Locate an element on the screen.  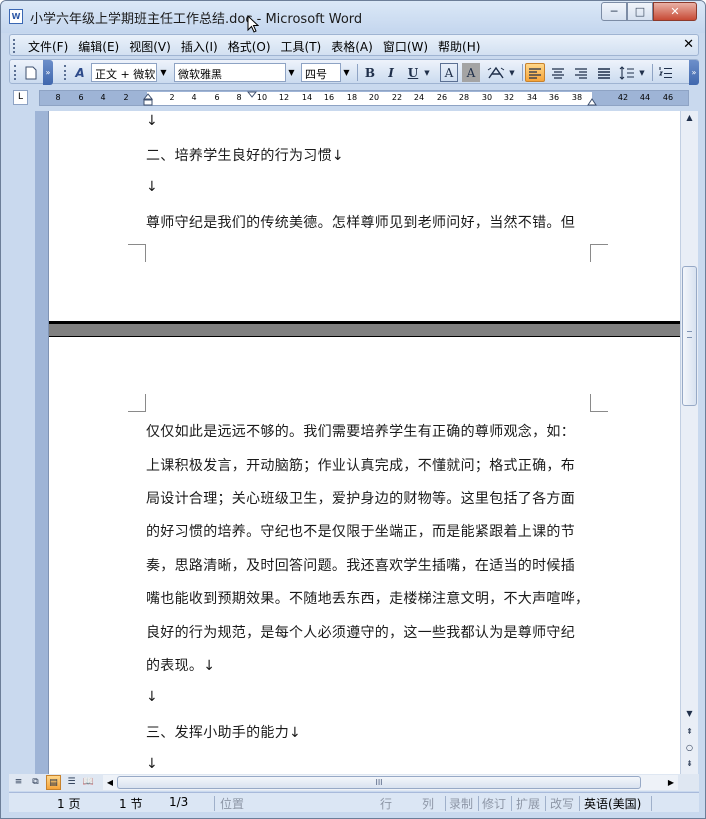
vertical-scroll-thumb is located at coordinates (689, 336).